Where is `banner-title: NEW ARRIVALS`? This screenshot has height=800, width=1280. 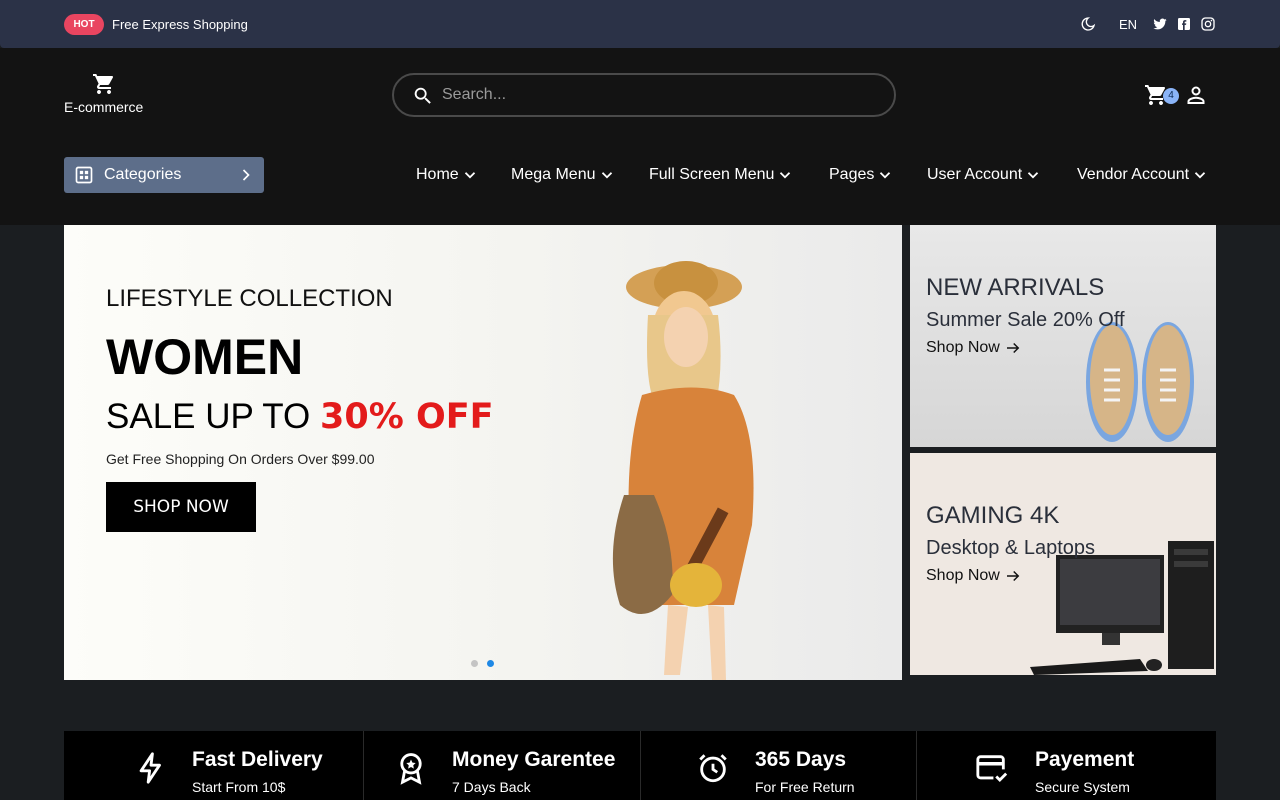 banner-title: NEW ARRIVALS is located at coordinates (1015, 287).